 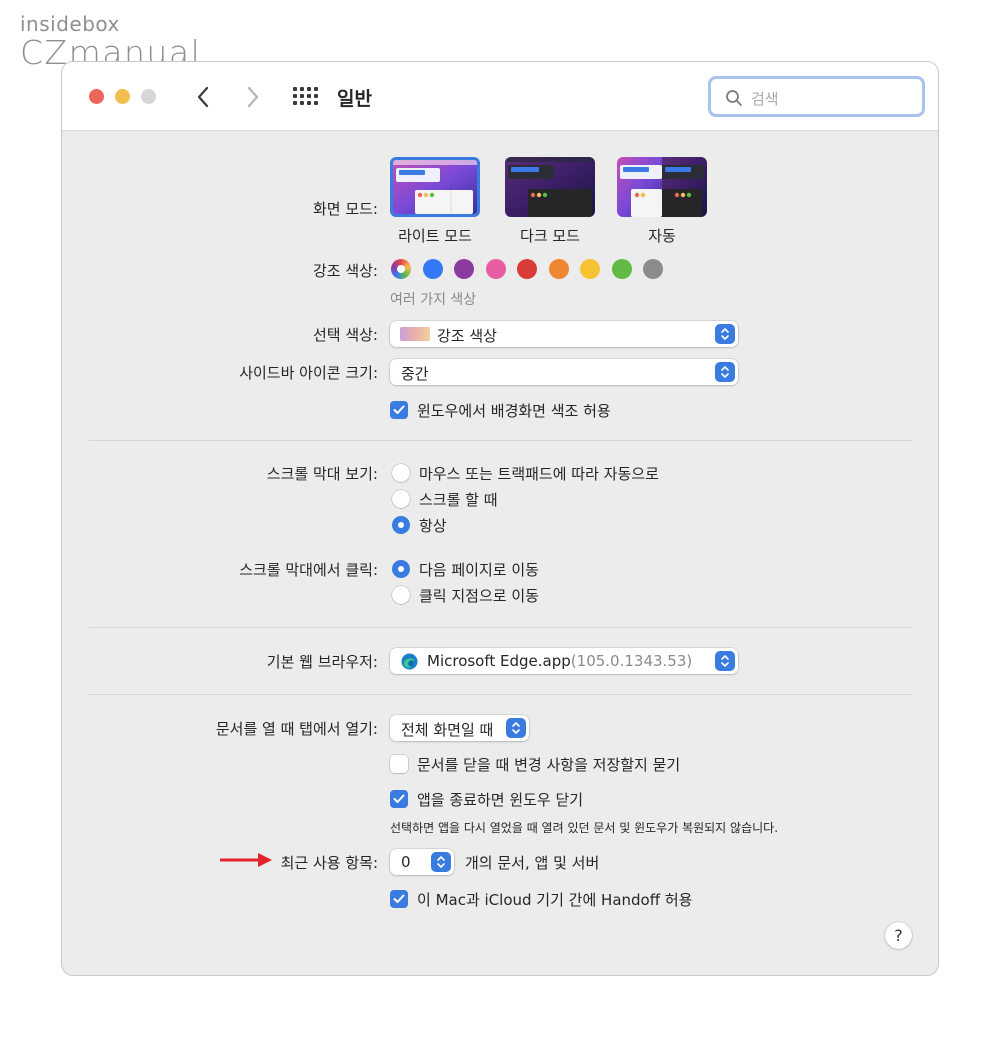 I want to click on handoff-checkbox, so click(x=399, y=899).